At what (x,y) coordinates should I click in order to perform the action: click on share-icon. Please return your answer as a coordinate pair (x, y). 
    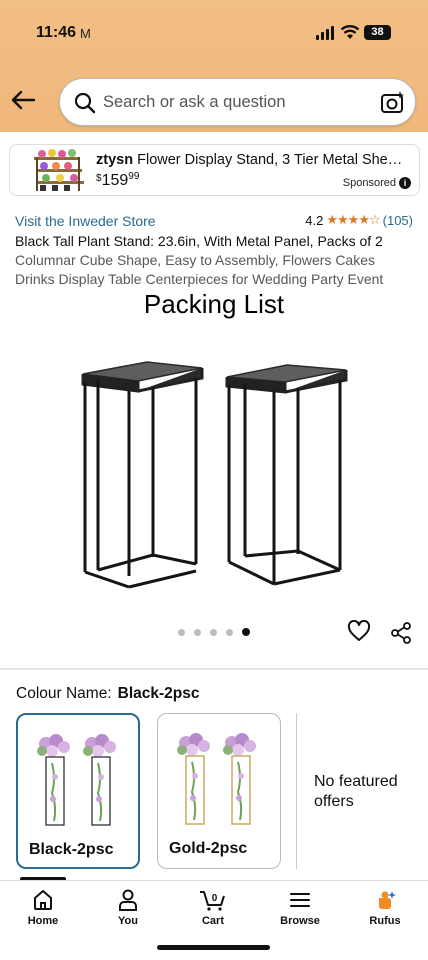
    Looking at the image, I should click on (401, 633).